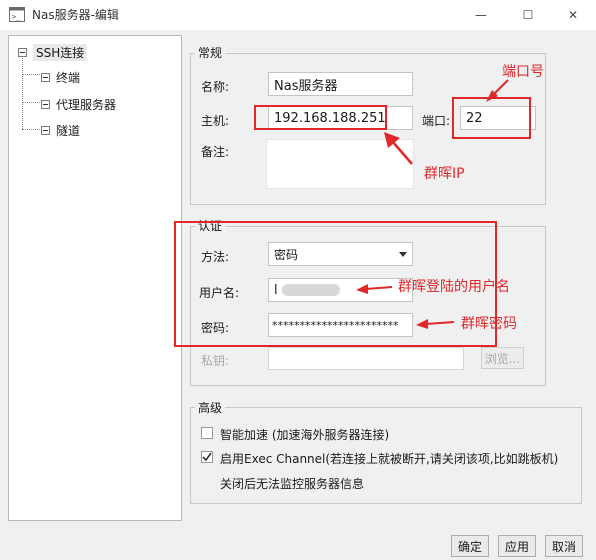 This screenshot has height=560, width=596. What do you see at coordinates (379, 288) in the screenshot?
I see `user-arrow` at bounding box center [379, 288].